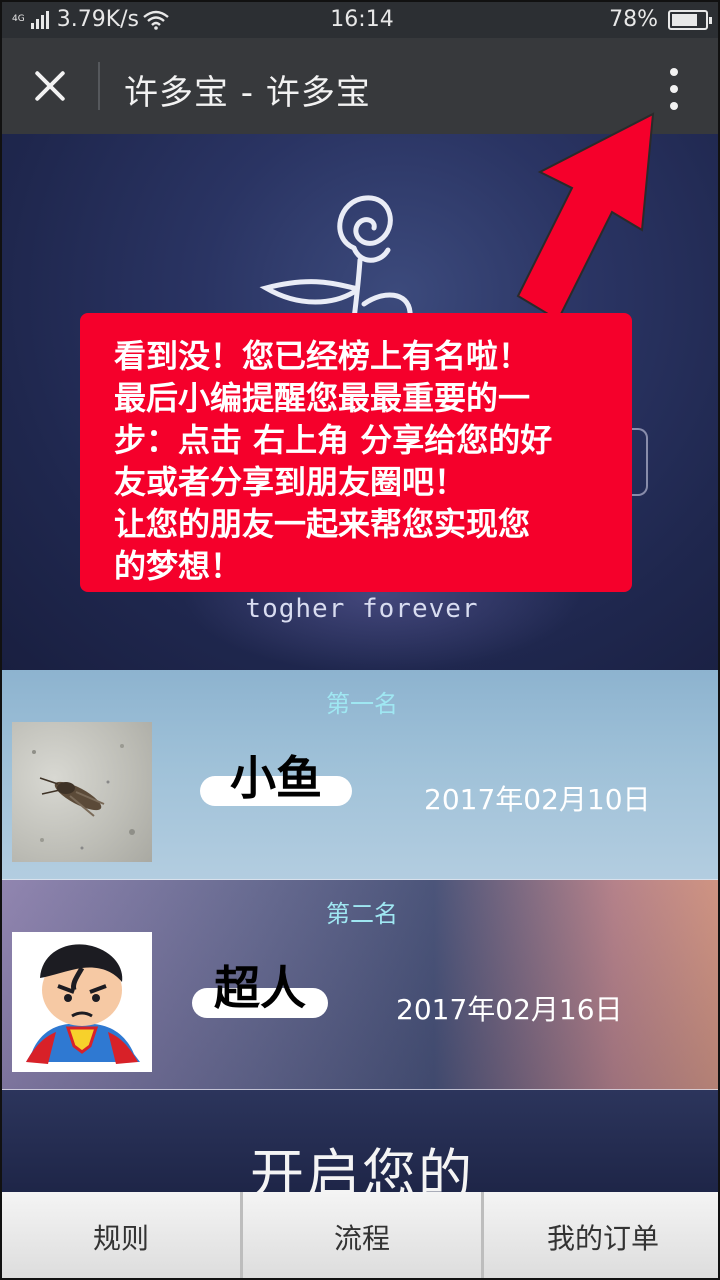 Image resolution: width=720 pixels, height=1280 pixels. What do you see at coordinates (537, 799) in the screenshot?
I see `winner-date: 2017年02月10日` at bounding box center [537, 799].